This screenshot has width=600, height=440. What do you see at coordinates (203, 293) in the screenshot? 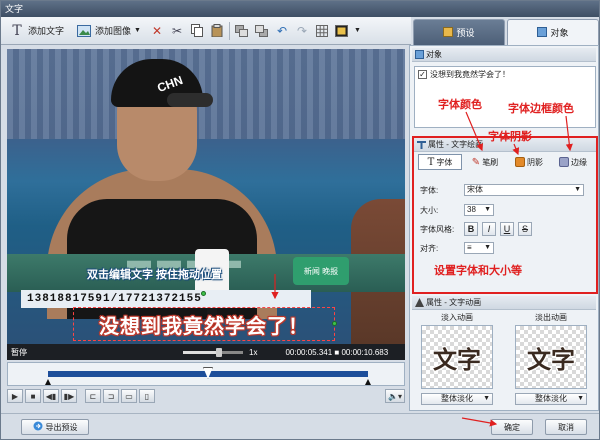
I see `rotate-handle` at bounding box center [203, 293].